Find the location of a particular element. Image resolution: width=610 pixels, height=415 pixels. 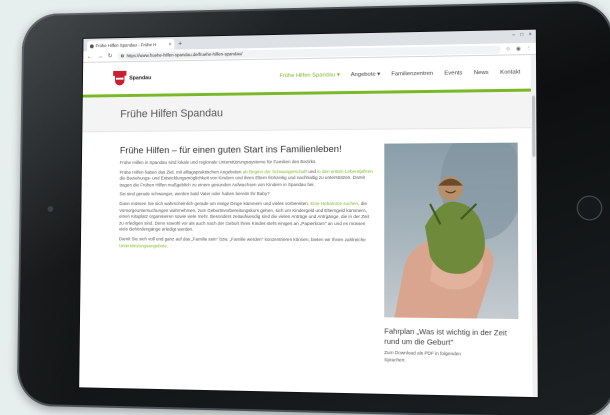

site-logo: Spandau is located at coordinates (185, 77).